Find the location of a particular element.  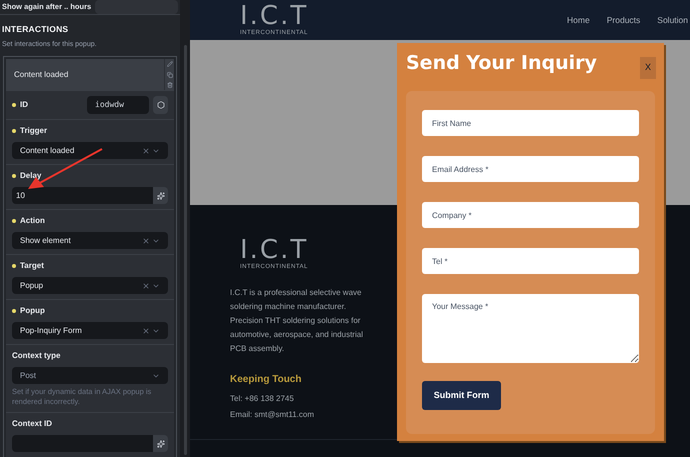

message-field: Your Message * is located at coordinates (530, 328).